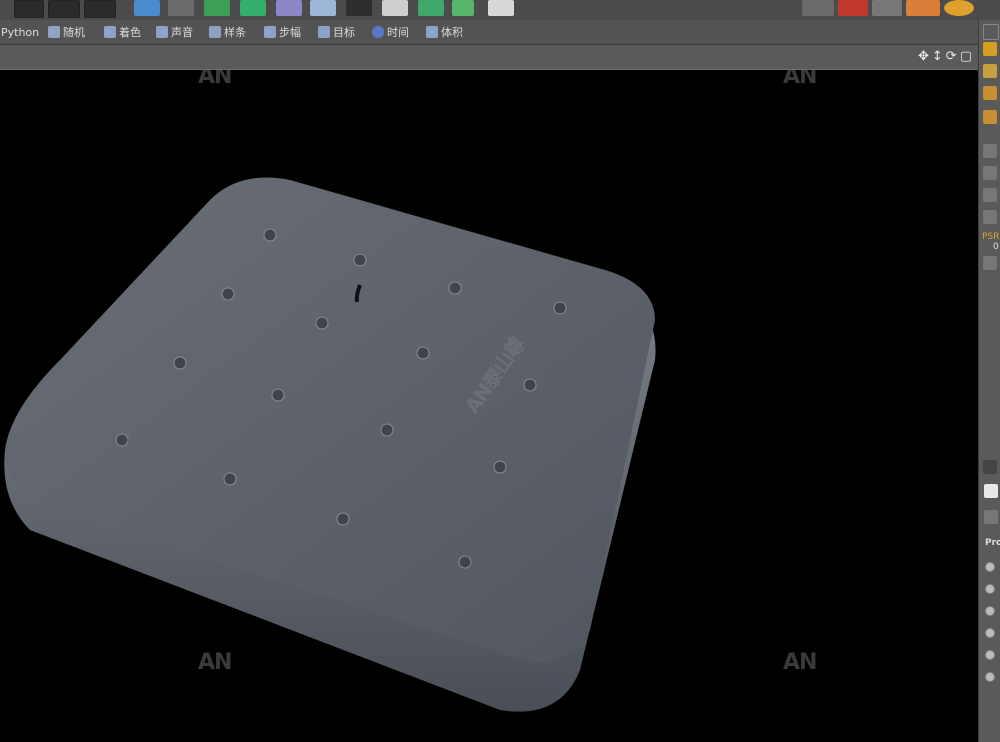 The width and height of the screenshot is (1000, 742). Describe the element at coordinates (489, 57) in the screenshot. I see `viewport-header: ✥ ↕ ⟳ ▢` at that location.